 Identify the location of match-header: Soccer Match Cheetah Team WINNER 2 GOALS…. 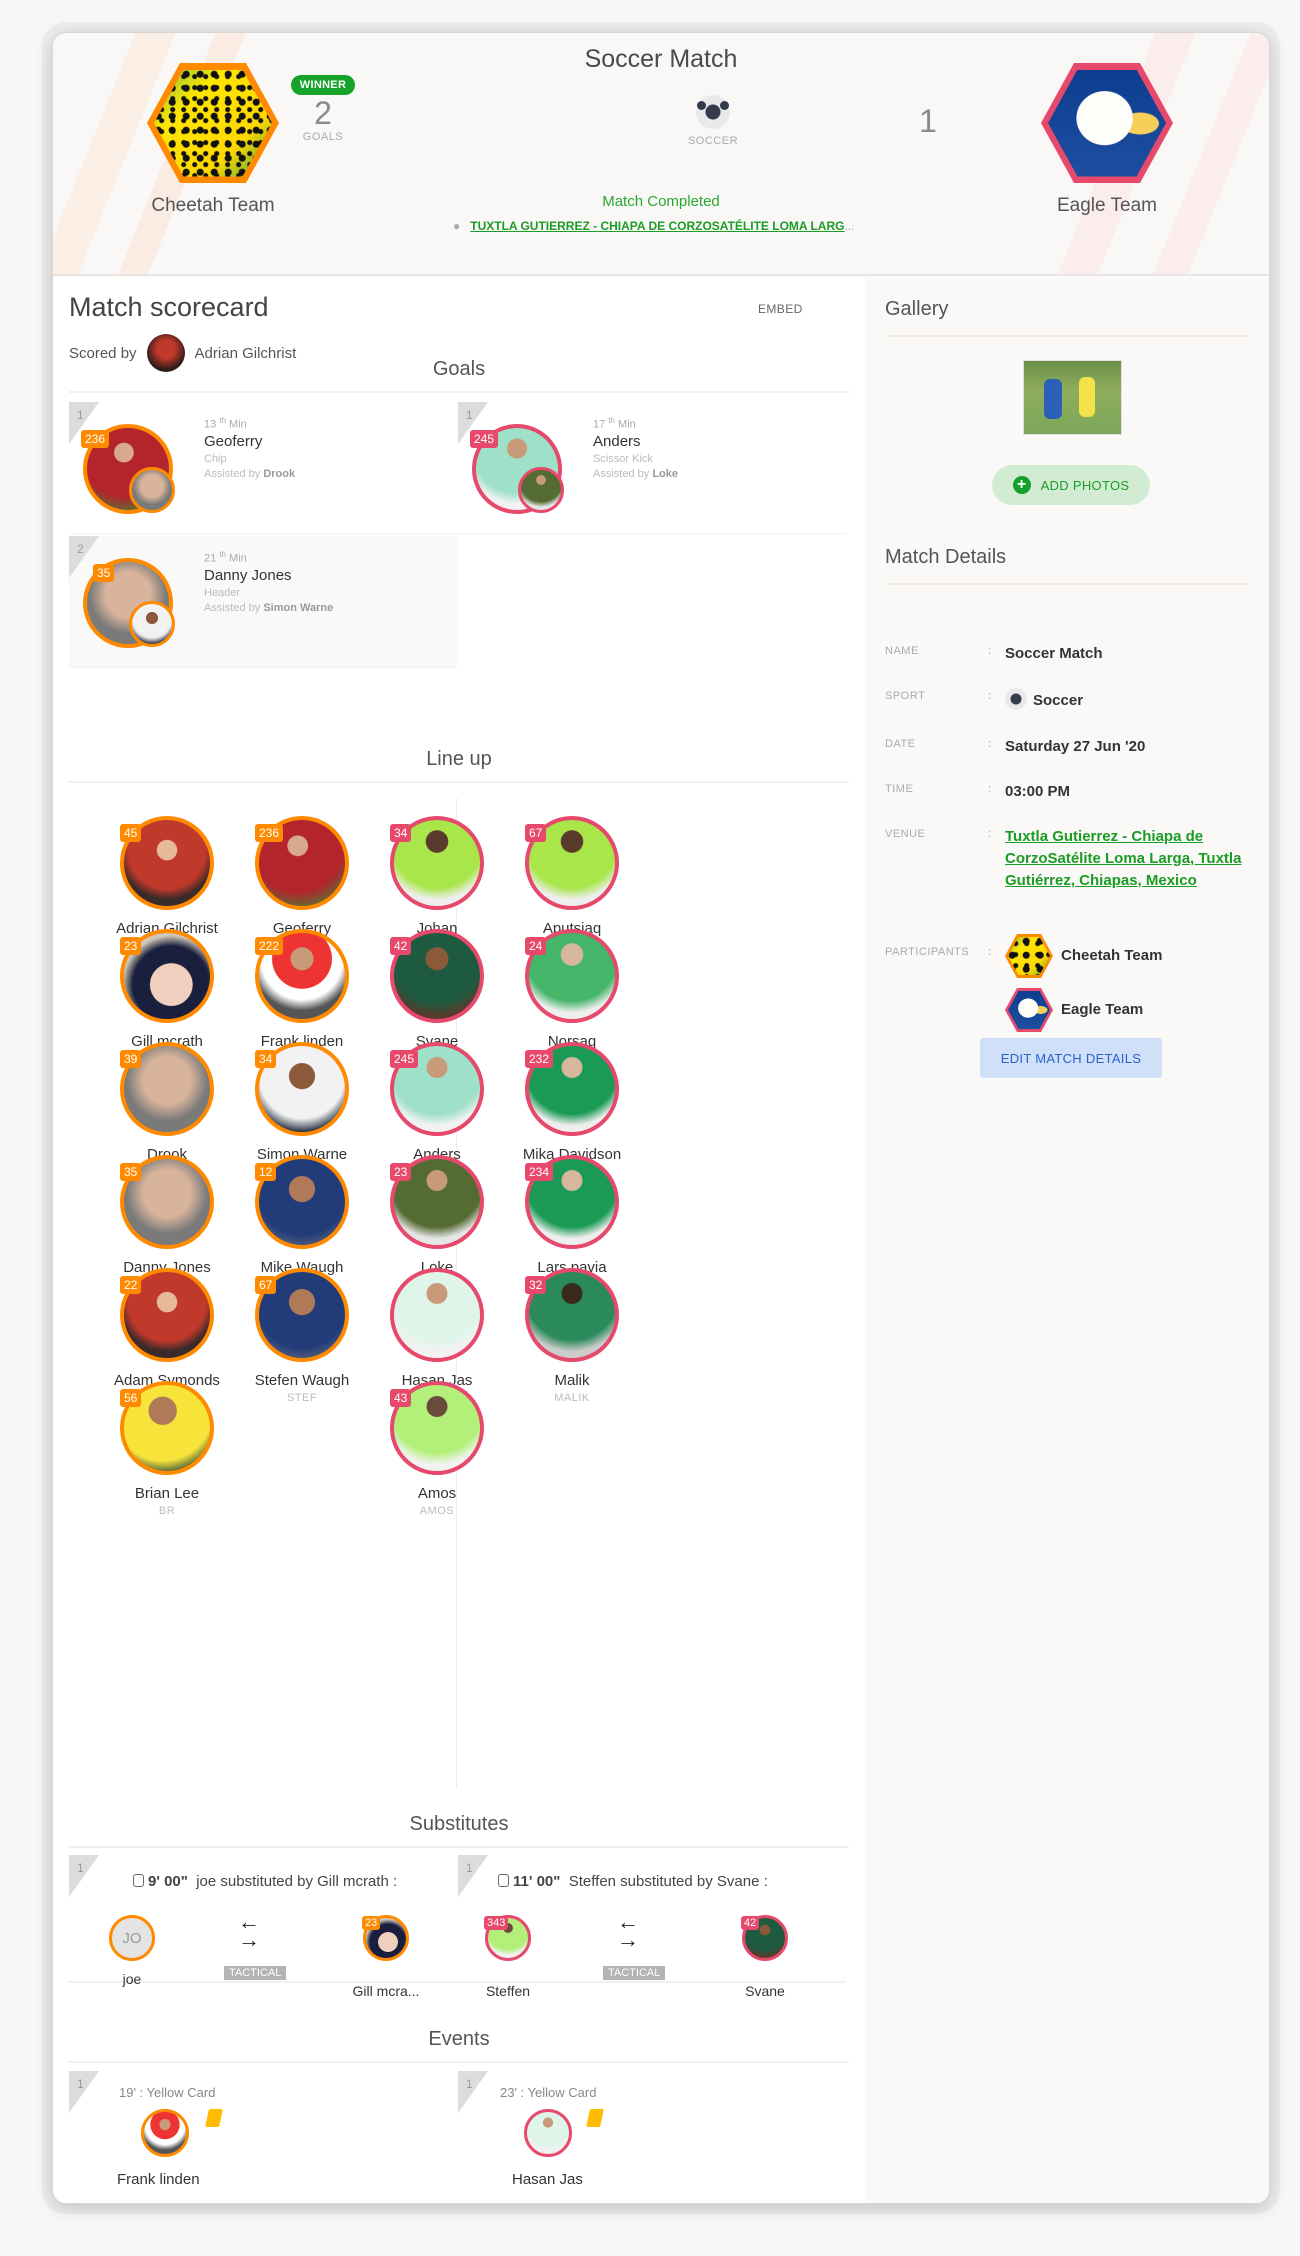
(661, 154).